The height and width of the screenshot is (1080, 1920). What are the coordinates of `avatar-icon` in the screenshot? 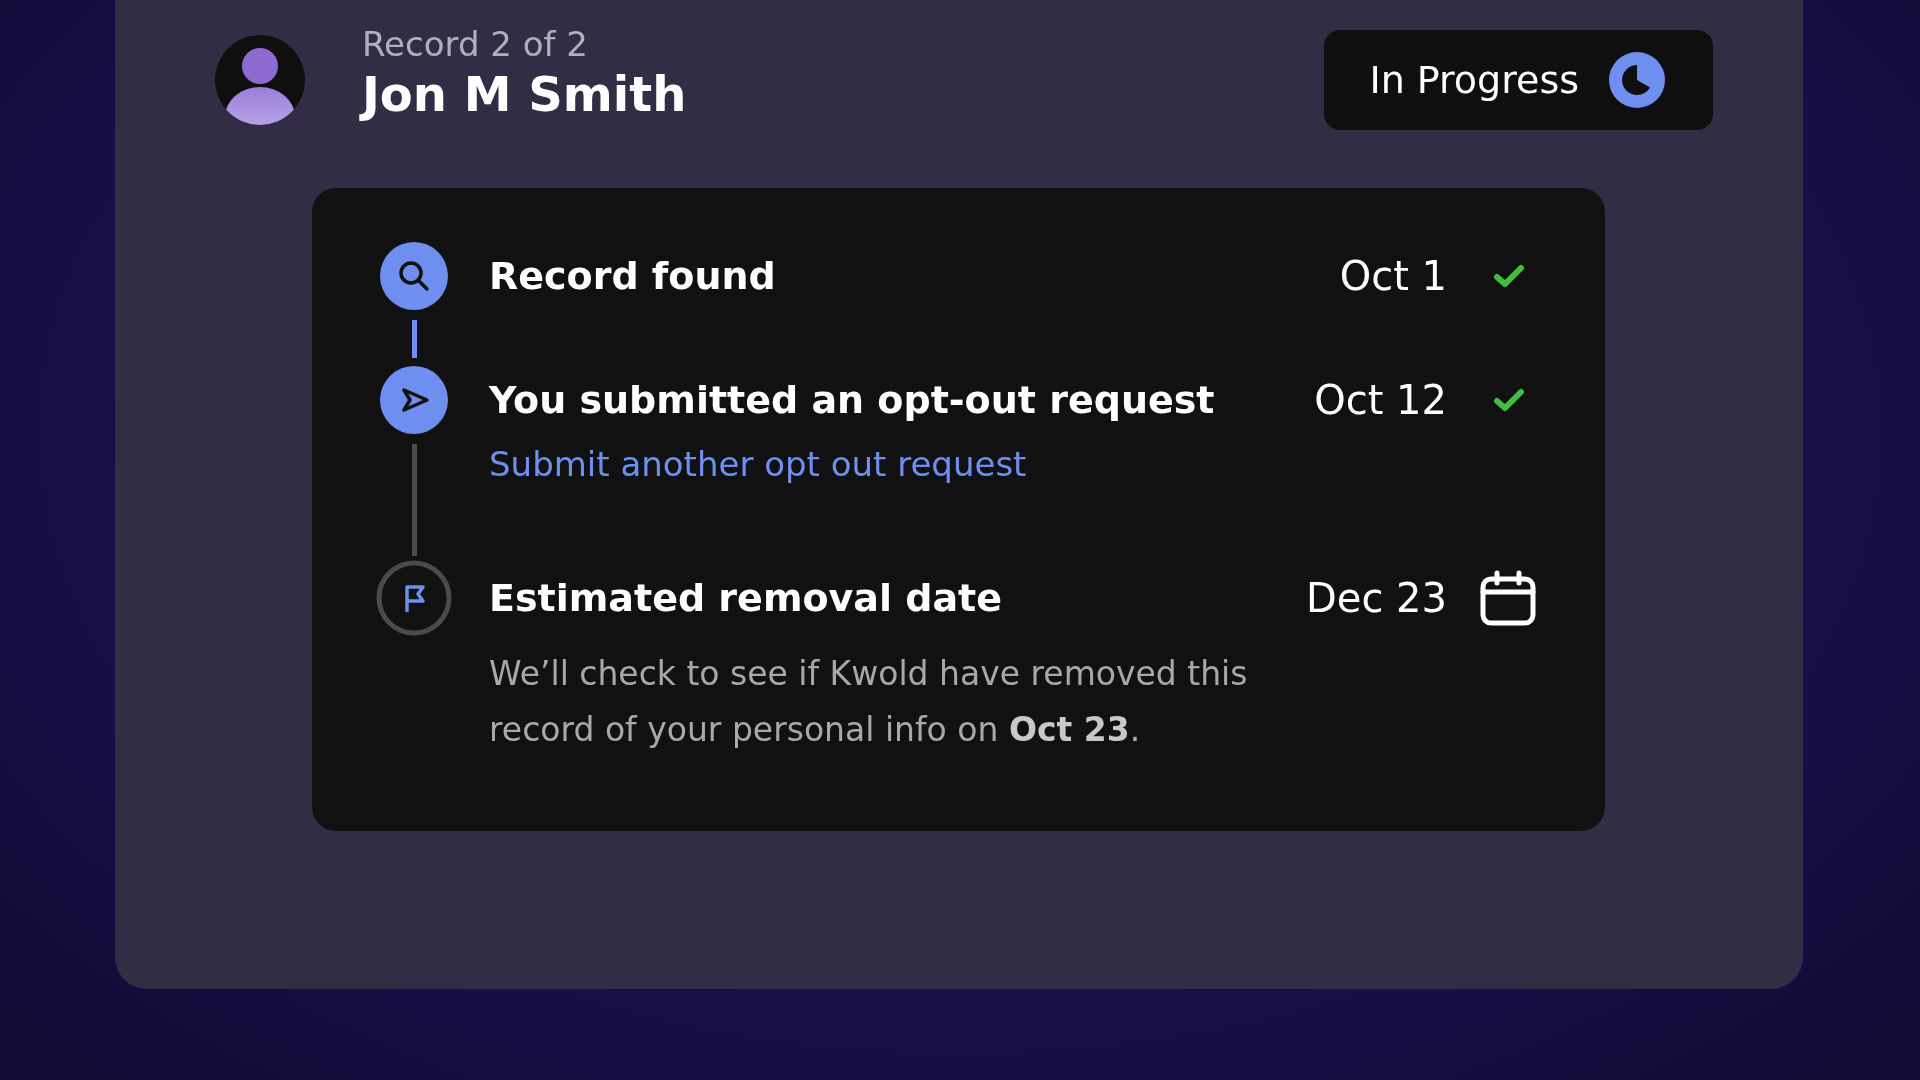 It's located at (260, 80).